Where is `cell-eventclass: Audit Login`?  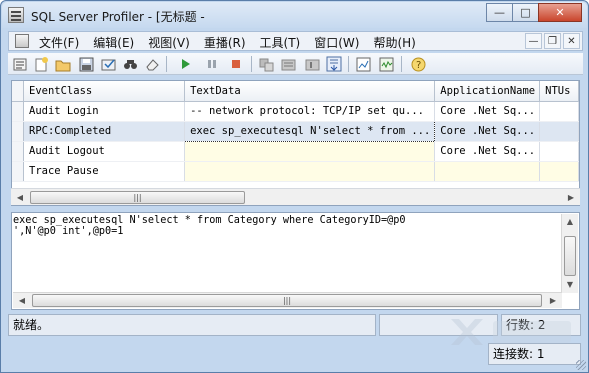
cell-eventclass: Audit Login is located at coordinates (104, 111).